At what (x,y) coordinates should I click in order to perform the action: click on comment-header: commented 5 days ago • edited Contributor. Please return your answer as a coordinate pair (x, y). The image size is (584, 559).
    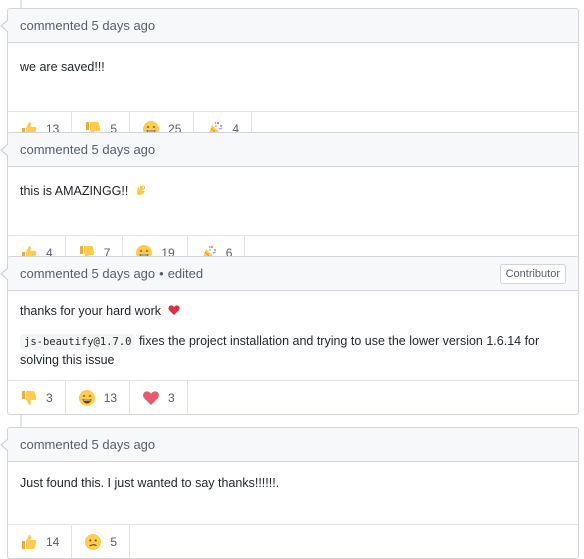
    Looking at the image, I should click on (289, 274).